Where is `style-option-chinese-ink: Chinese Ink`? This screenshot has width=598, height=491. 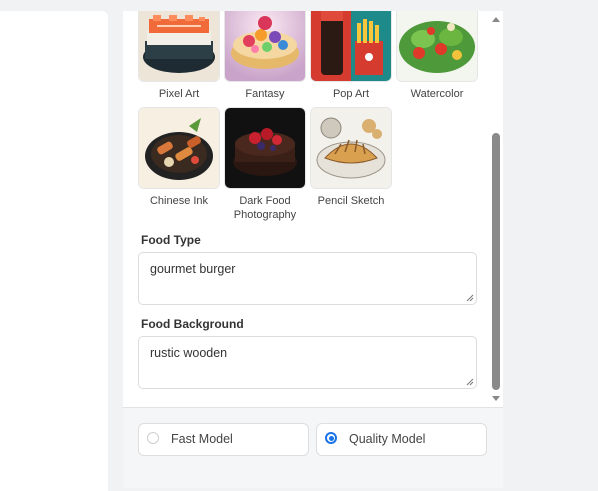
style-option-chinese-ink: Chinese Ink is located at coordinates (179, 157).